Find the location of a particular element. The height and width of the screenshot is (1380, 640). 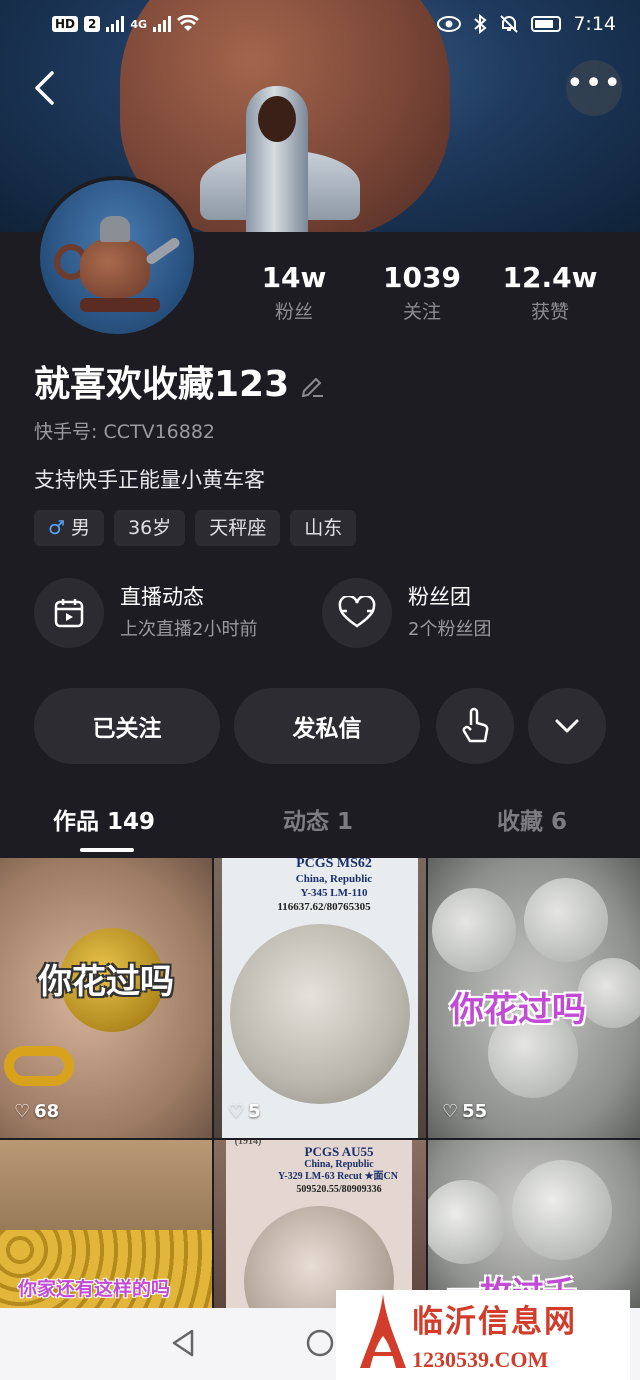

tap-button is located at coordinates (475, 726).